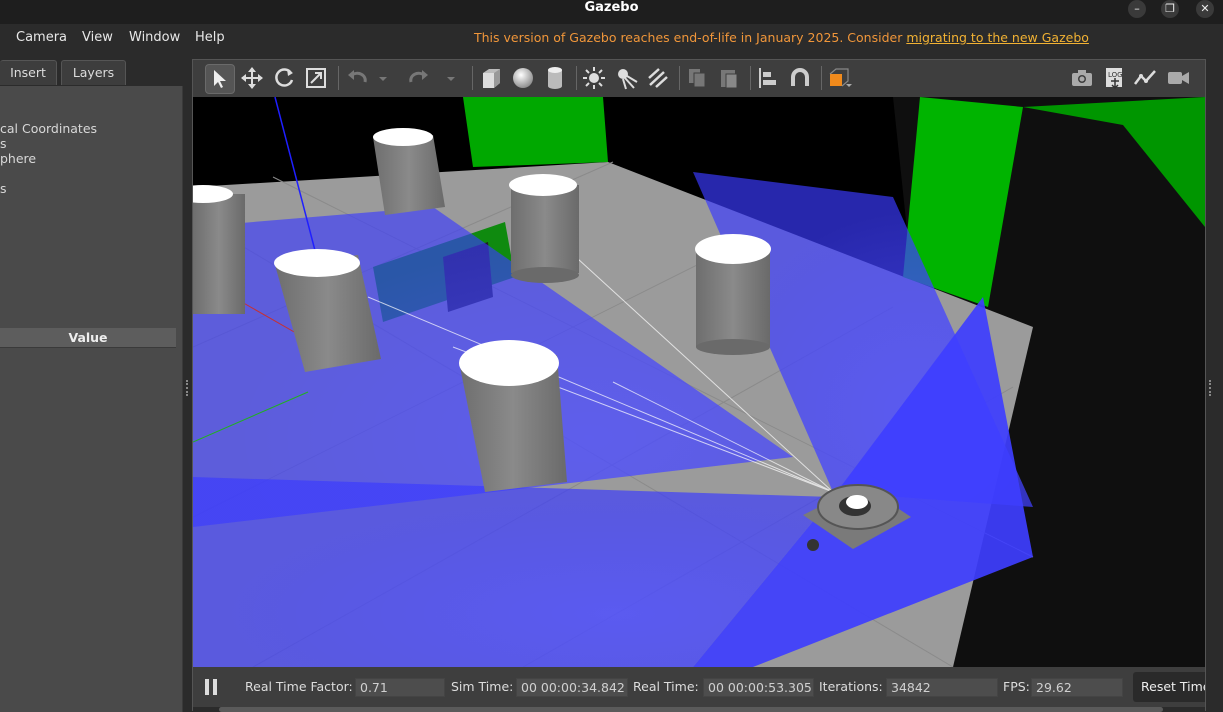 The image size is (1223, 712). I want to click on real-time-label: Real Time:, so click(666, 686).